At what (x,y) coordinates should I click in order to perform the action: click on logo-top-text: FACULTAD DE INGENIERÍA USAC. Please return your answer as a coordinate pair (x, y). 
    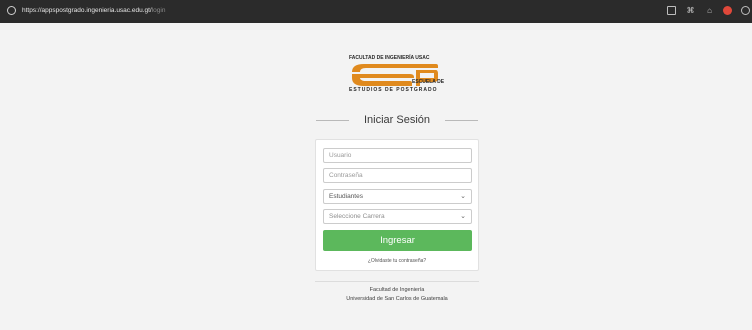
    Looking at the image, I should click on (389, 58).